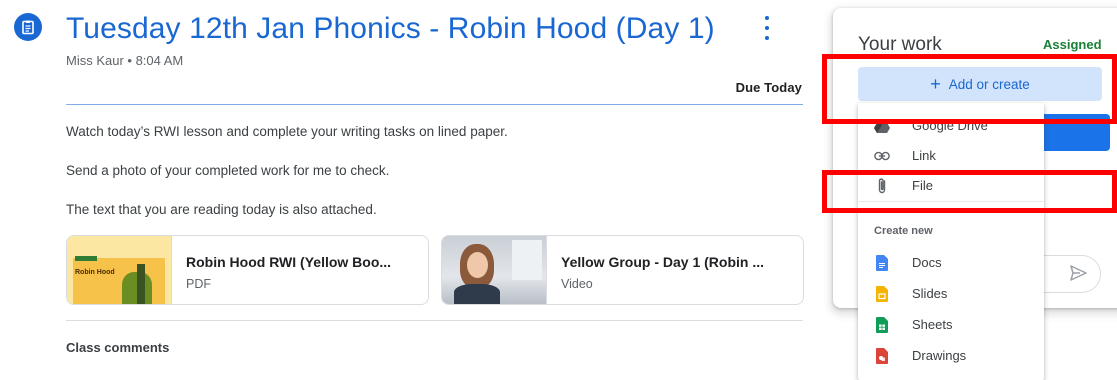 Image resolution: width=1117 pixels, height=380 pixels. I want to click on more-options-icon, so click(767, 28).